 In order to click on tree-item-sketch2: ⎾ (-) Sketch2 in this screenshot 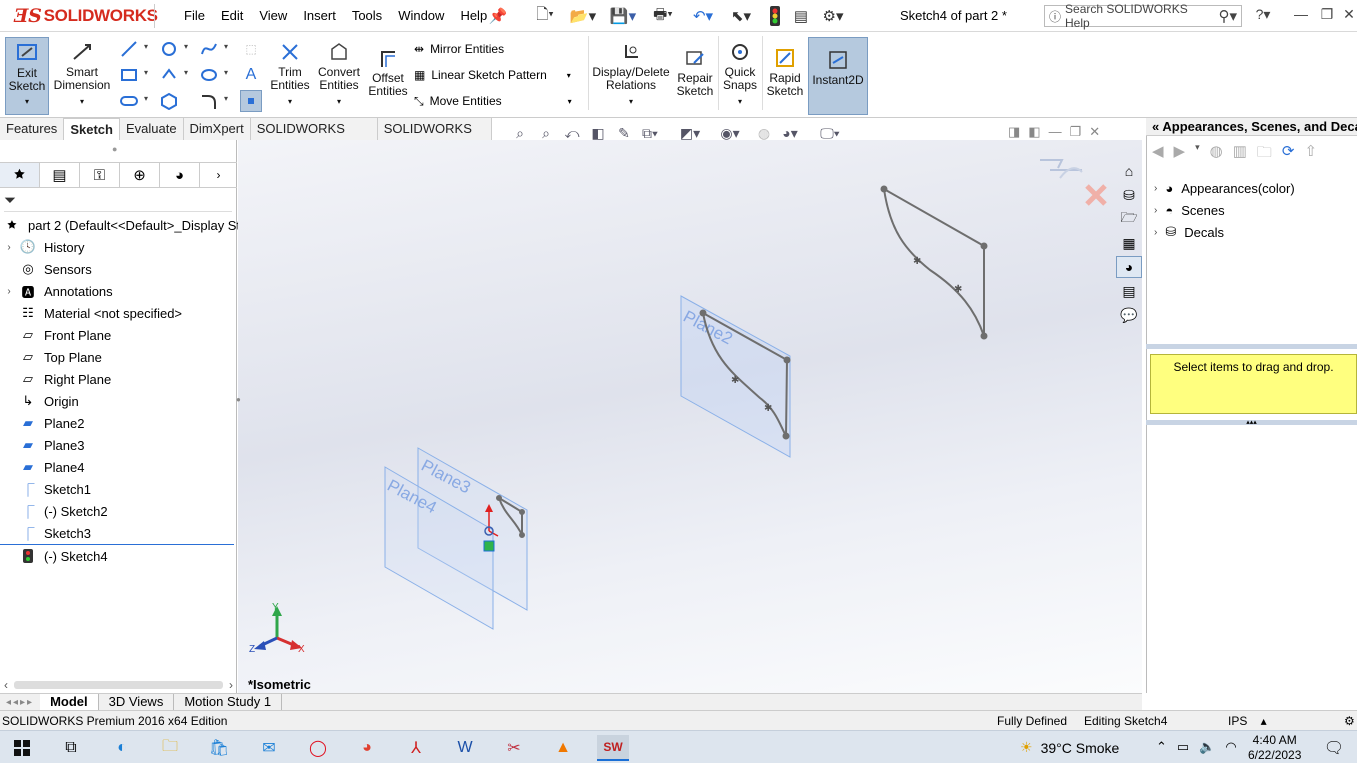, I will do `click(53, 511)`.